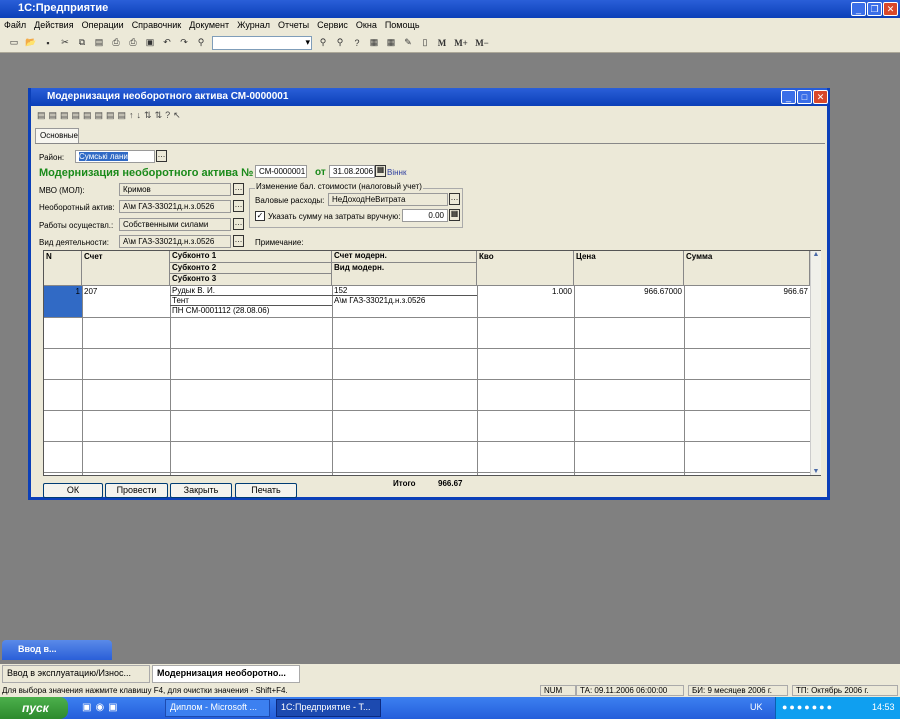 Image resolution: width=900 pixels, height=719 pixels. Describe the element at coordinates (63, 301) in the screenshot. I see `cell-n: 1` at that location.